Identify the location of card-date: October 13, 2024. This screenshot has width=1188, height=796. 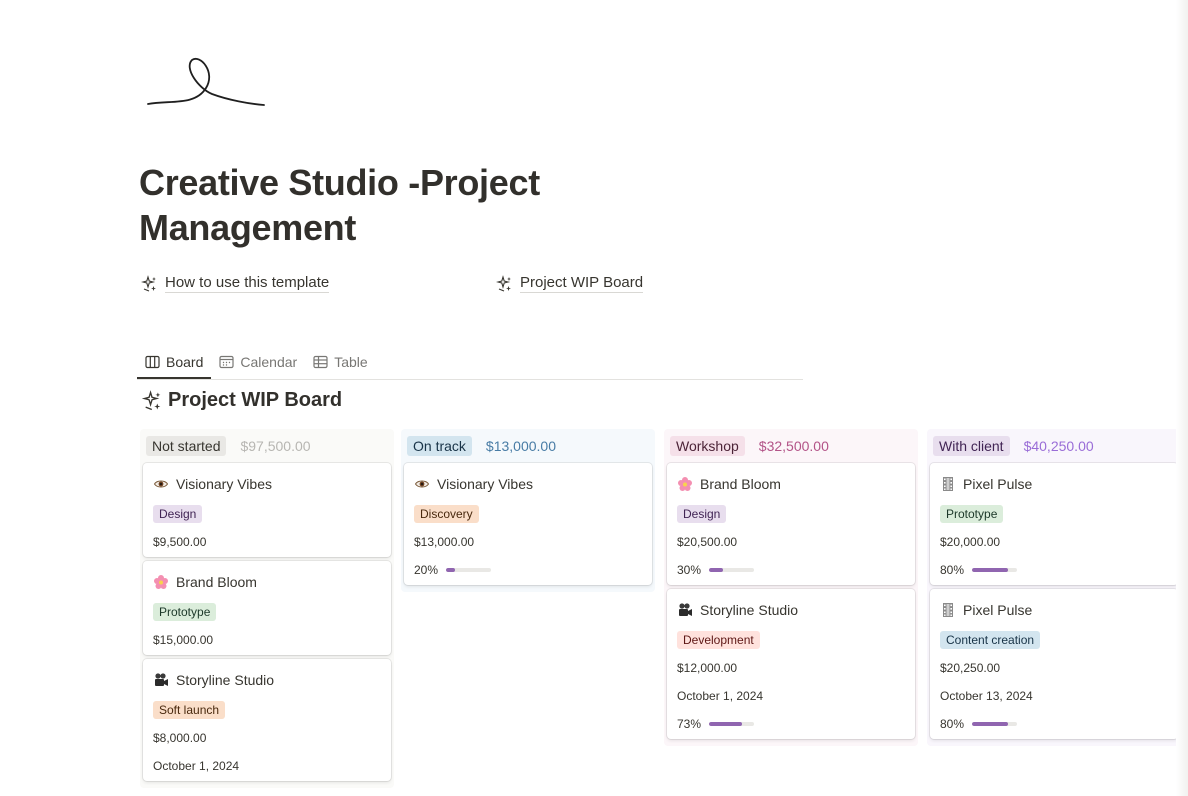
(986, 696).